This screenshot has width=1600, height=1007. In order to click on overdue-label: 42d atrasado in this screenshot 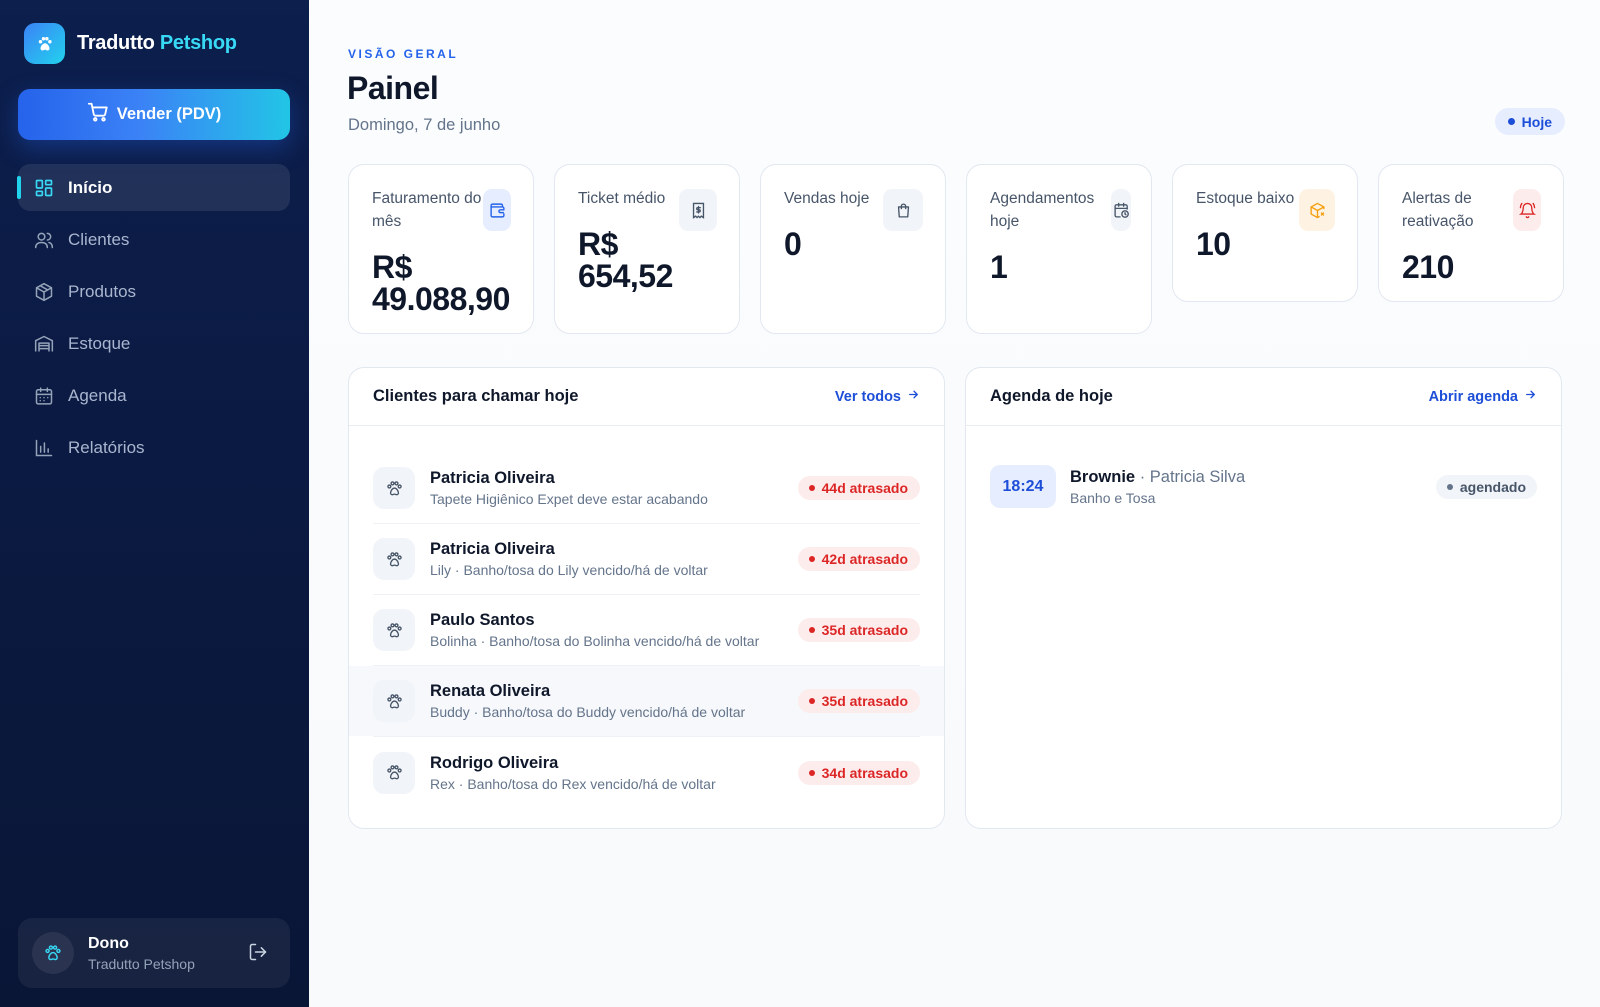, I will do `click(864, 559)`.